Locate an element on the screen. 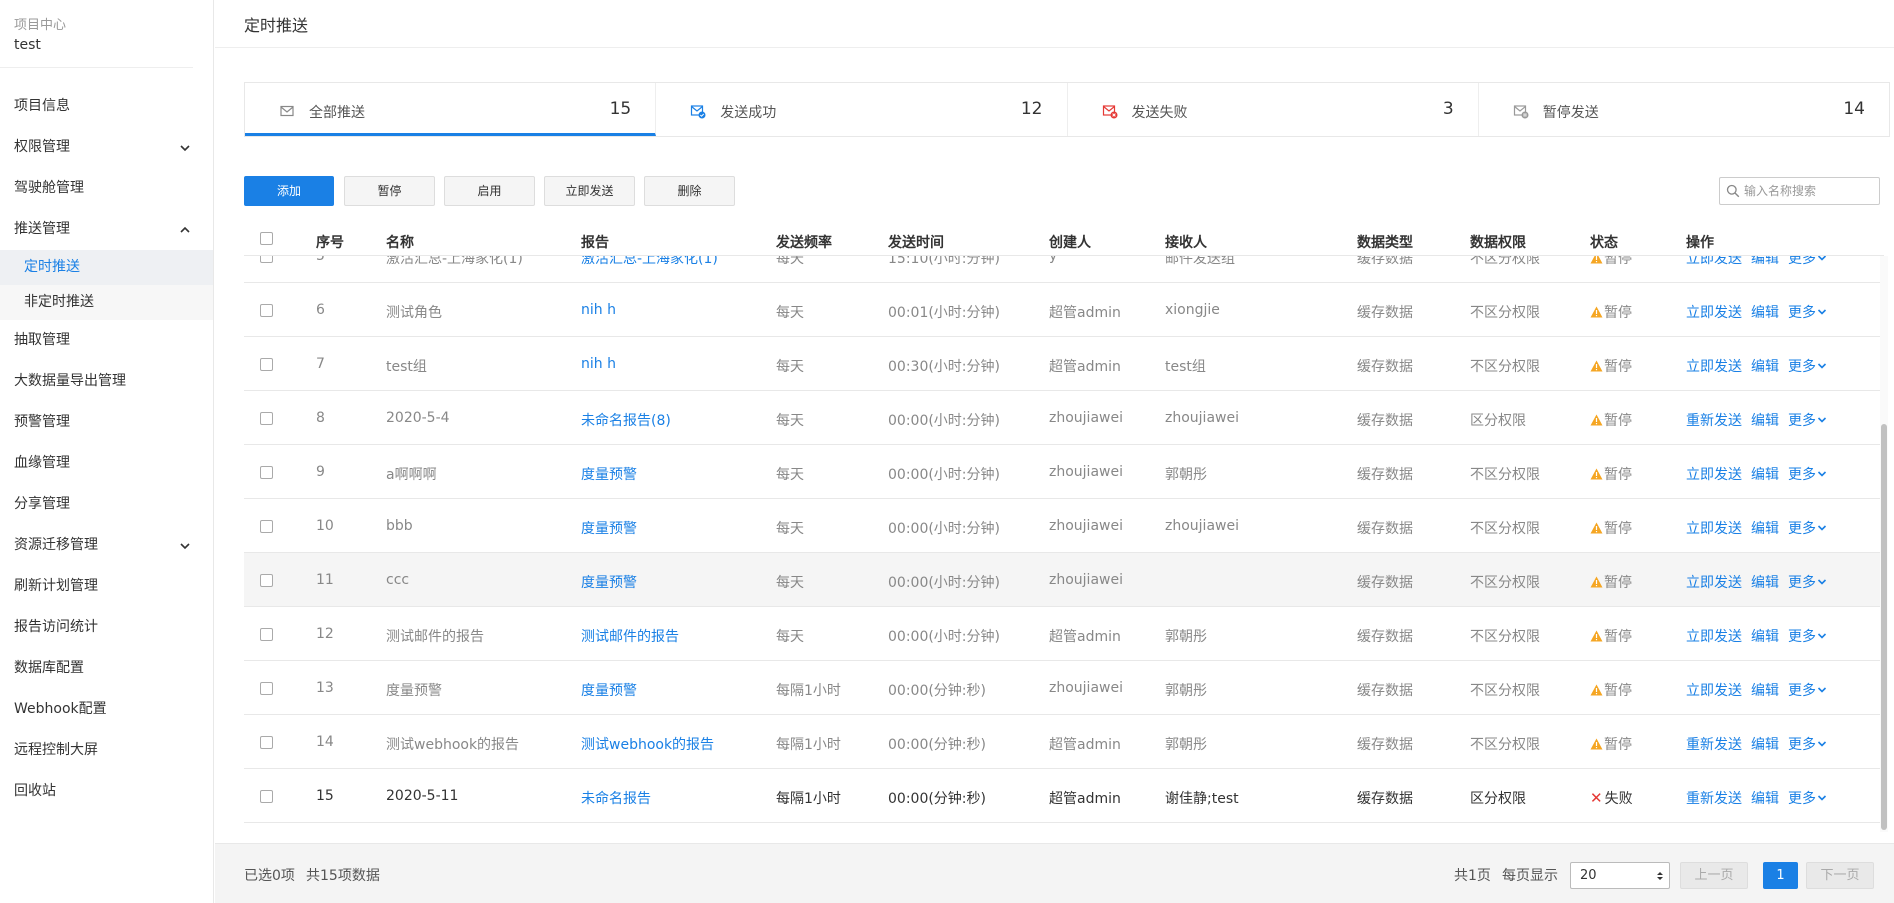 This screenshot has height=903, width=1894. sidebar-item-share: 分享管理 is located at coordinates (106, 504).